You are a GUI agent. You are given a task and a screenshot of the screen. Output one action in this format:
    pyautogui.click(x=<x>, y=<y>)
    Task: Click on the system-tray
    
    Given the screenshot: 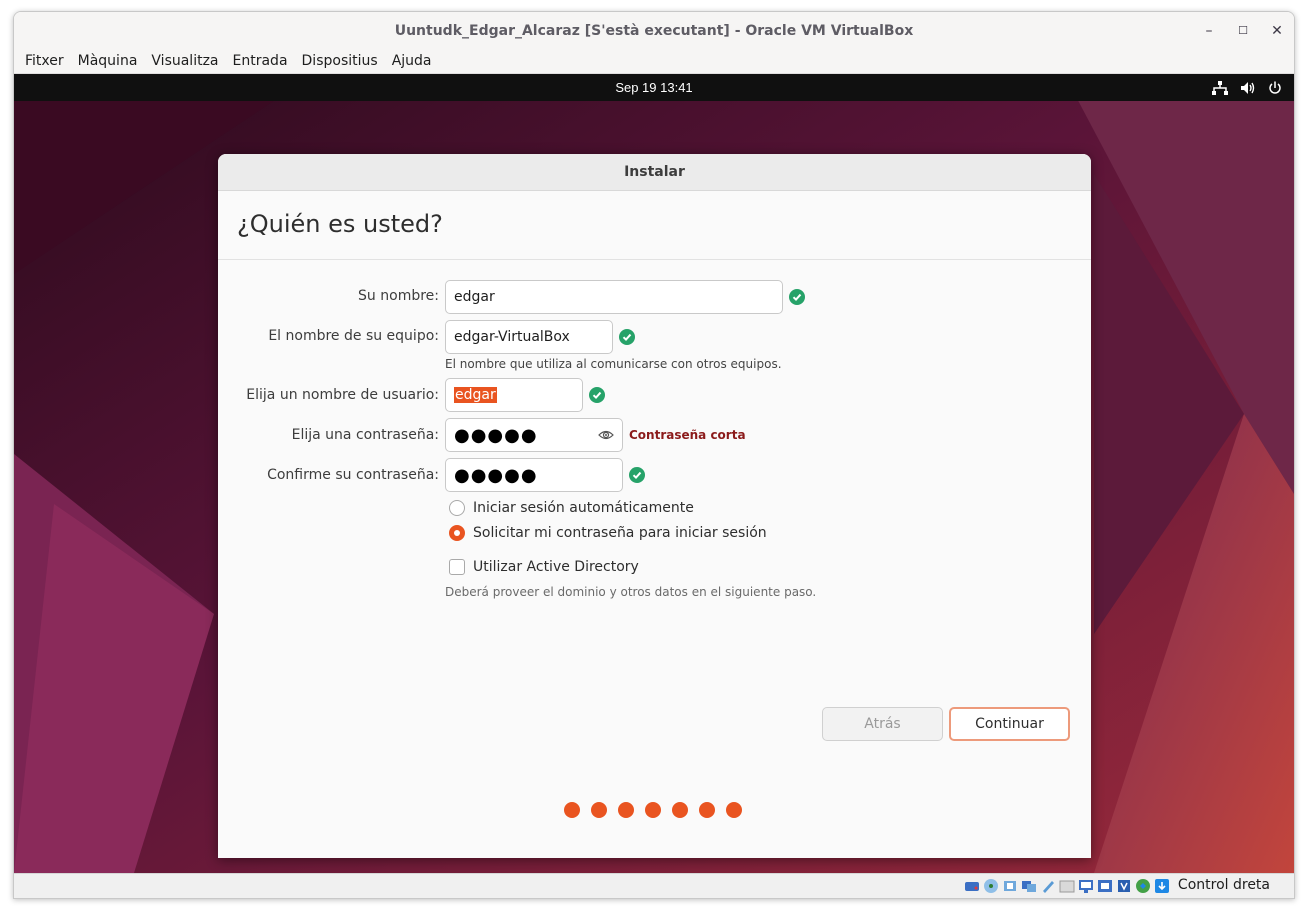 What is the action you would take?
    pyautogui.click(x=1247, y=87)
    